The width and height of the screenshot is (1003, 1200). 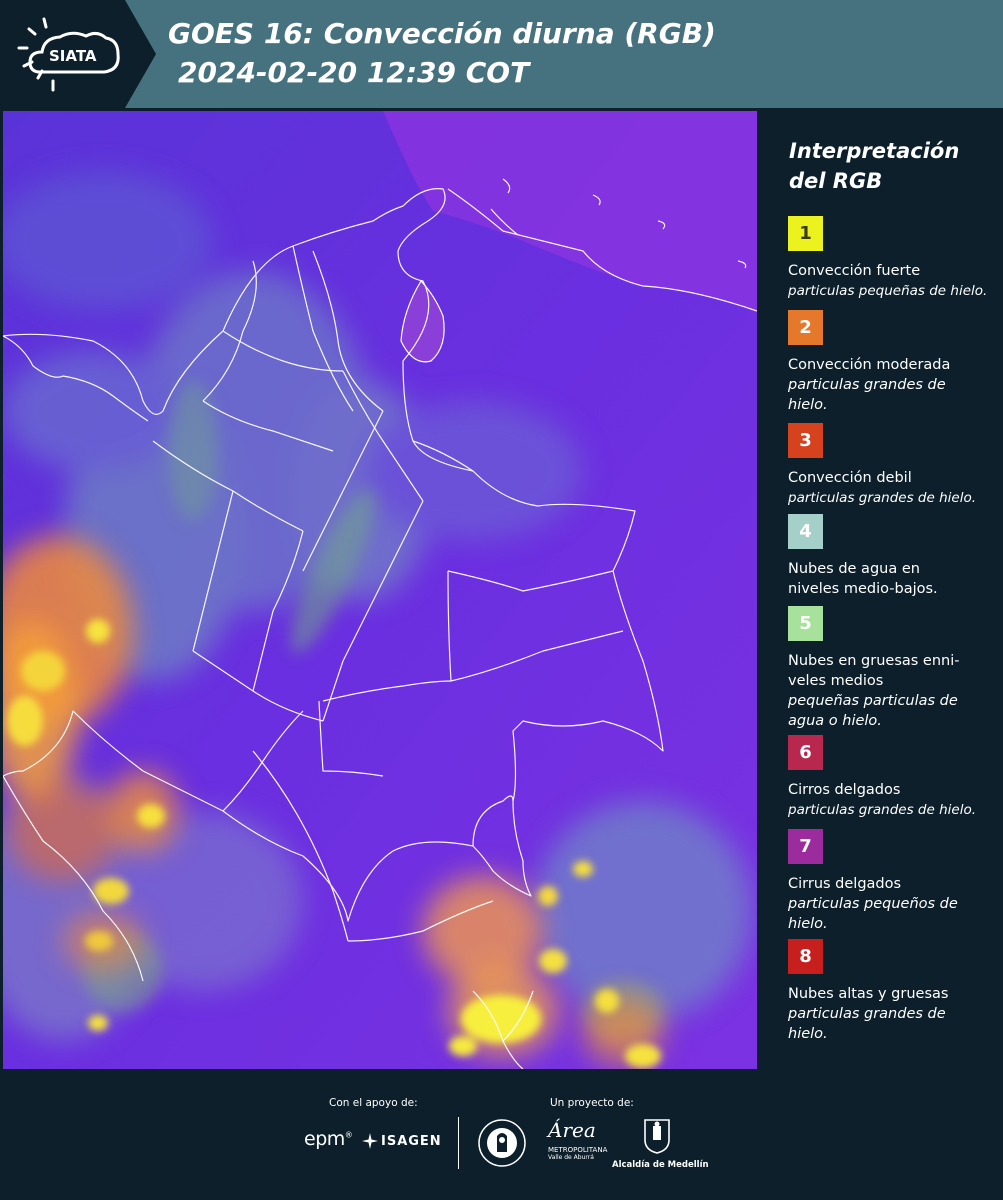 What do you see at coordinates (836, 181) in the screenshot?
I see `legend-title-line2: del RGB` at bounding box center [836, 181].